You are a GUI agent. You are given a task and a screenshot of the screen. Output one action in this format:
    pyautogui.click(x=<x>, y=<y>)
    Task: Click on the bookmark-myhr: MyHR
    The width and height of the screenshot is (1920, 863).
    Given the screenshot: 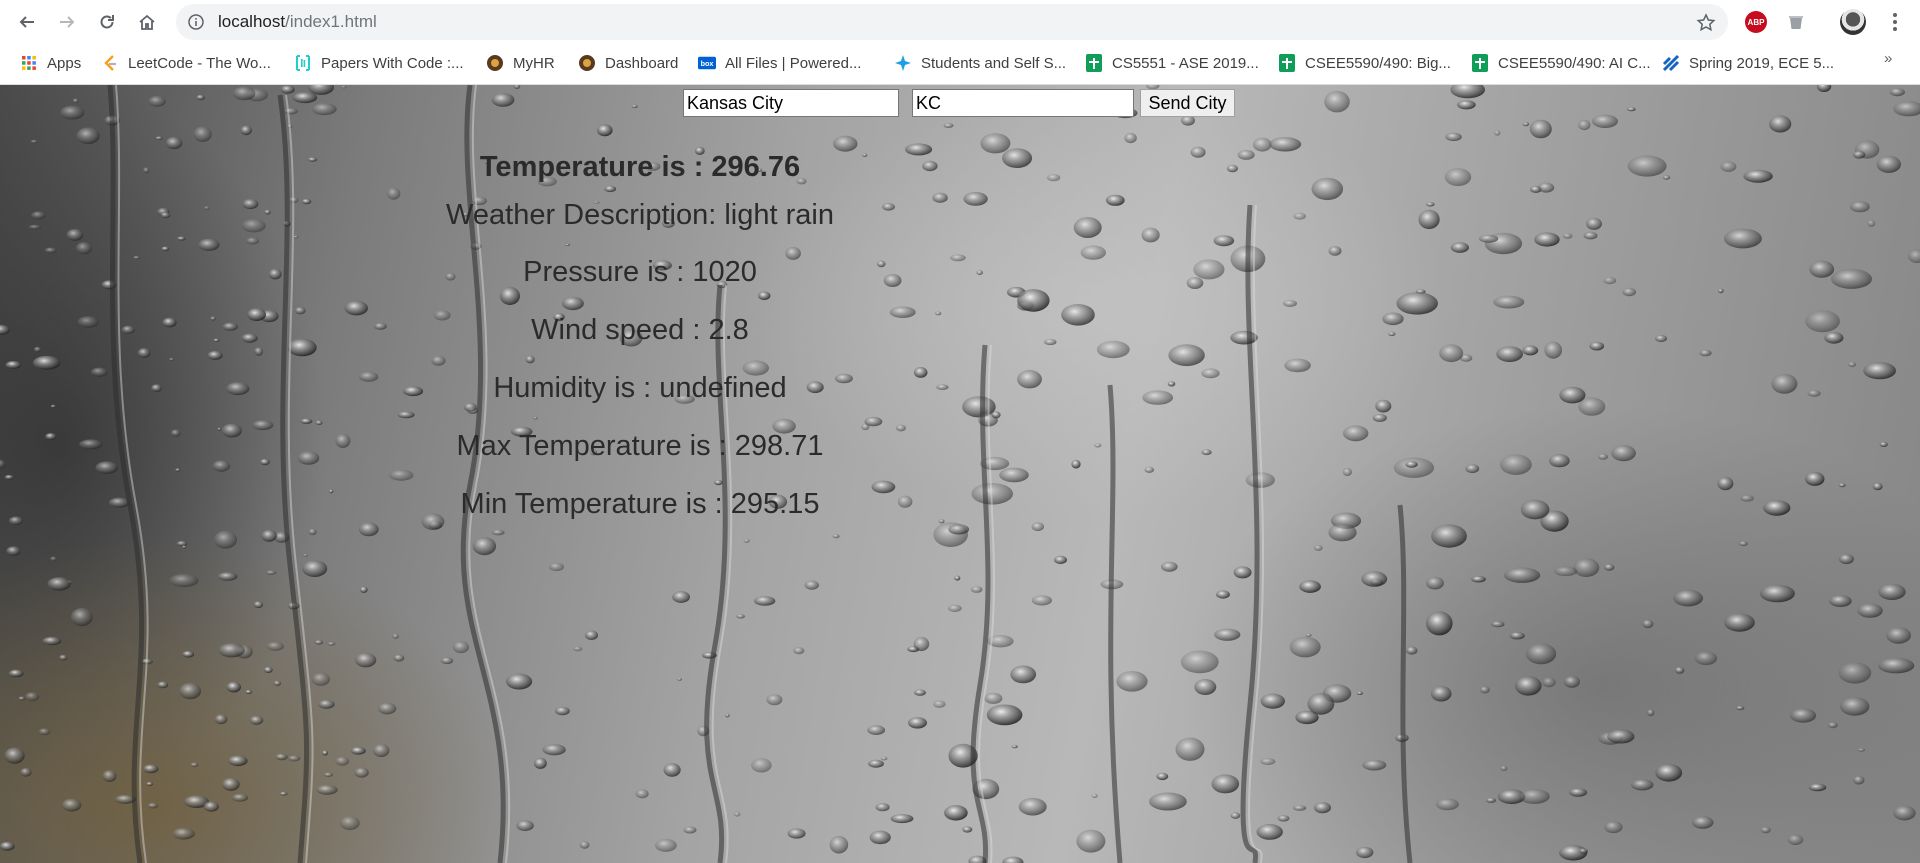 What is the action you would take?
    pyautogui.click(x=520, y=63)
    